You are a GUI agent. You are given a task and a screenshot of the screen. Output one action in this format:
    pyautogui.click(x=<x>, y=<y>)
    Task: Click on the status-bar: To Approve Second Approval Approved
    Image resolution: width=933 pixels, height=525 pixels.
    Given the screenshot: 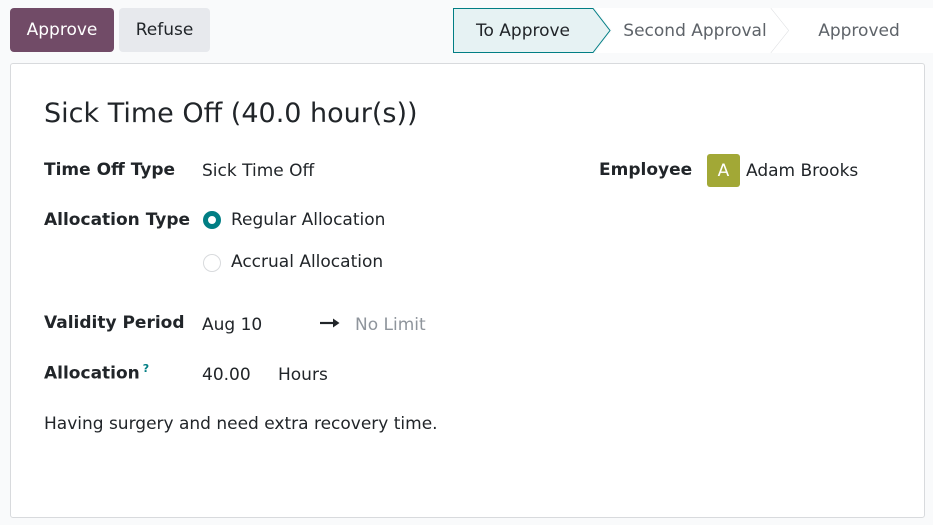 What is the action you would take?
    pyautogui.click(x=693, y=30)
    